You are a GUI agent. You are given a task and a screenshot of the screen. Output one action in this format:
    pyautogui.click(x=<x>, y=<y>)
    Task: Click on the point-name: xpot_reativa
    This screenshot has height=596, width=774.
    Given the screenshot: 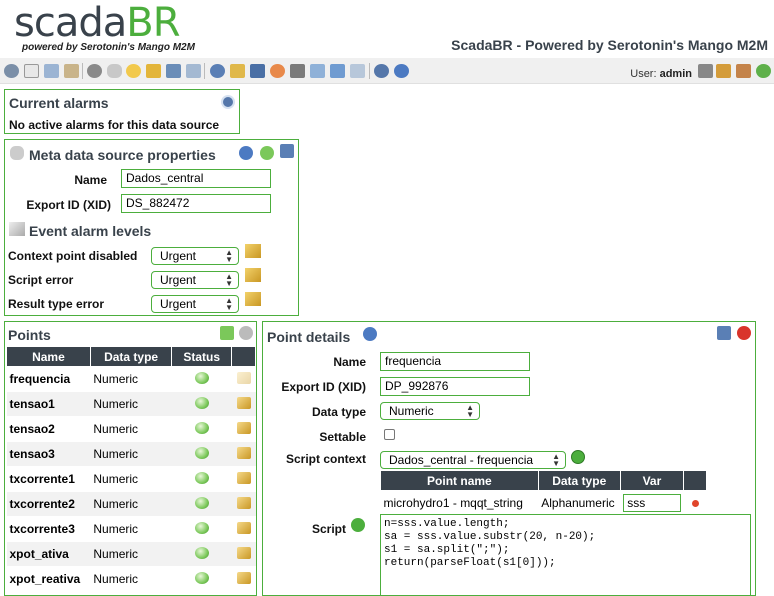 What is the action you would take?
    pyautogui.click(x=48, y=579)
    